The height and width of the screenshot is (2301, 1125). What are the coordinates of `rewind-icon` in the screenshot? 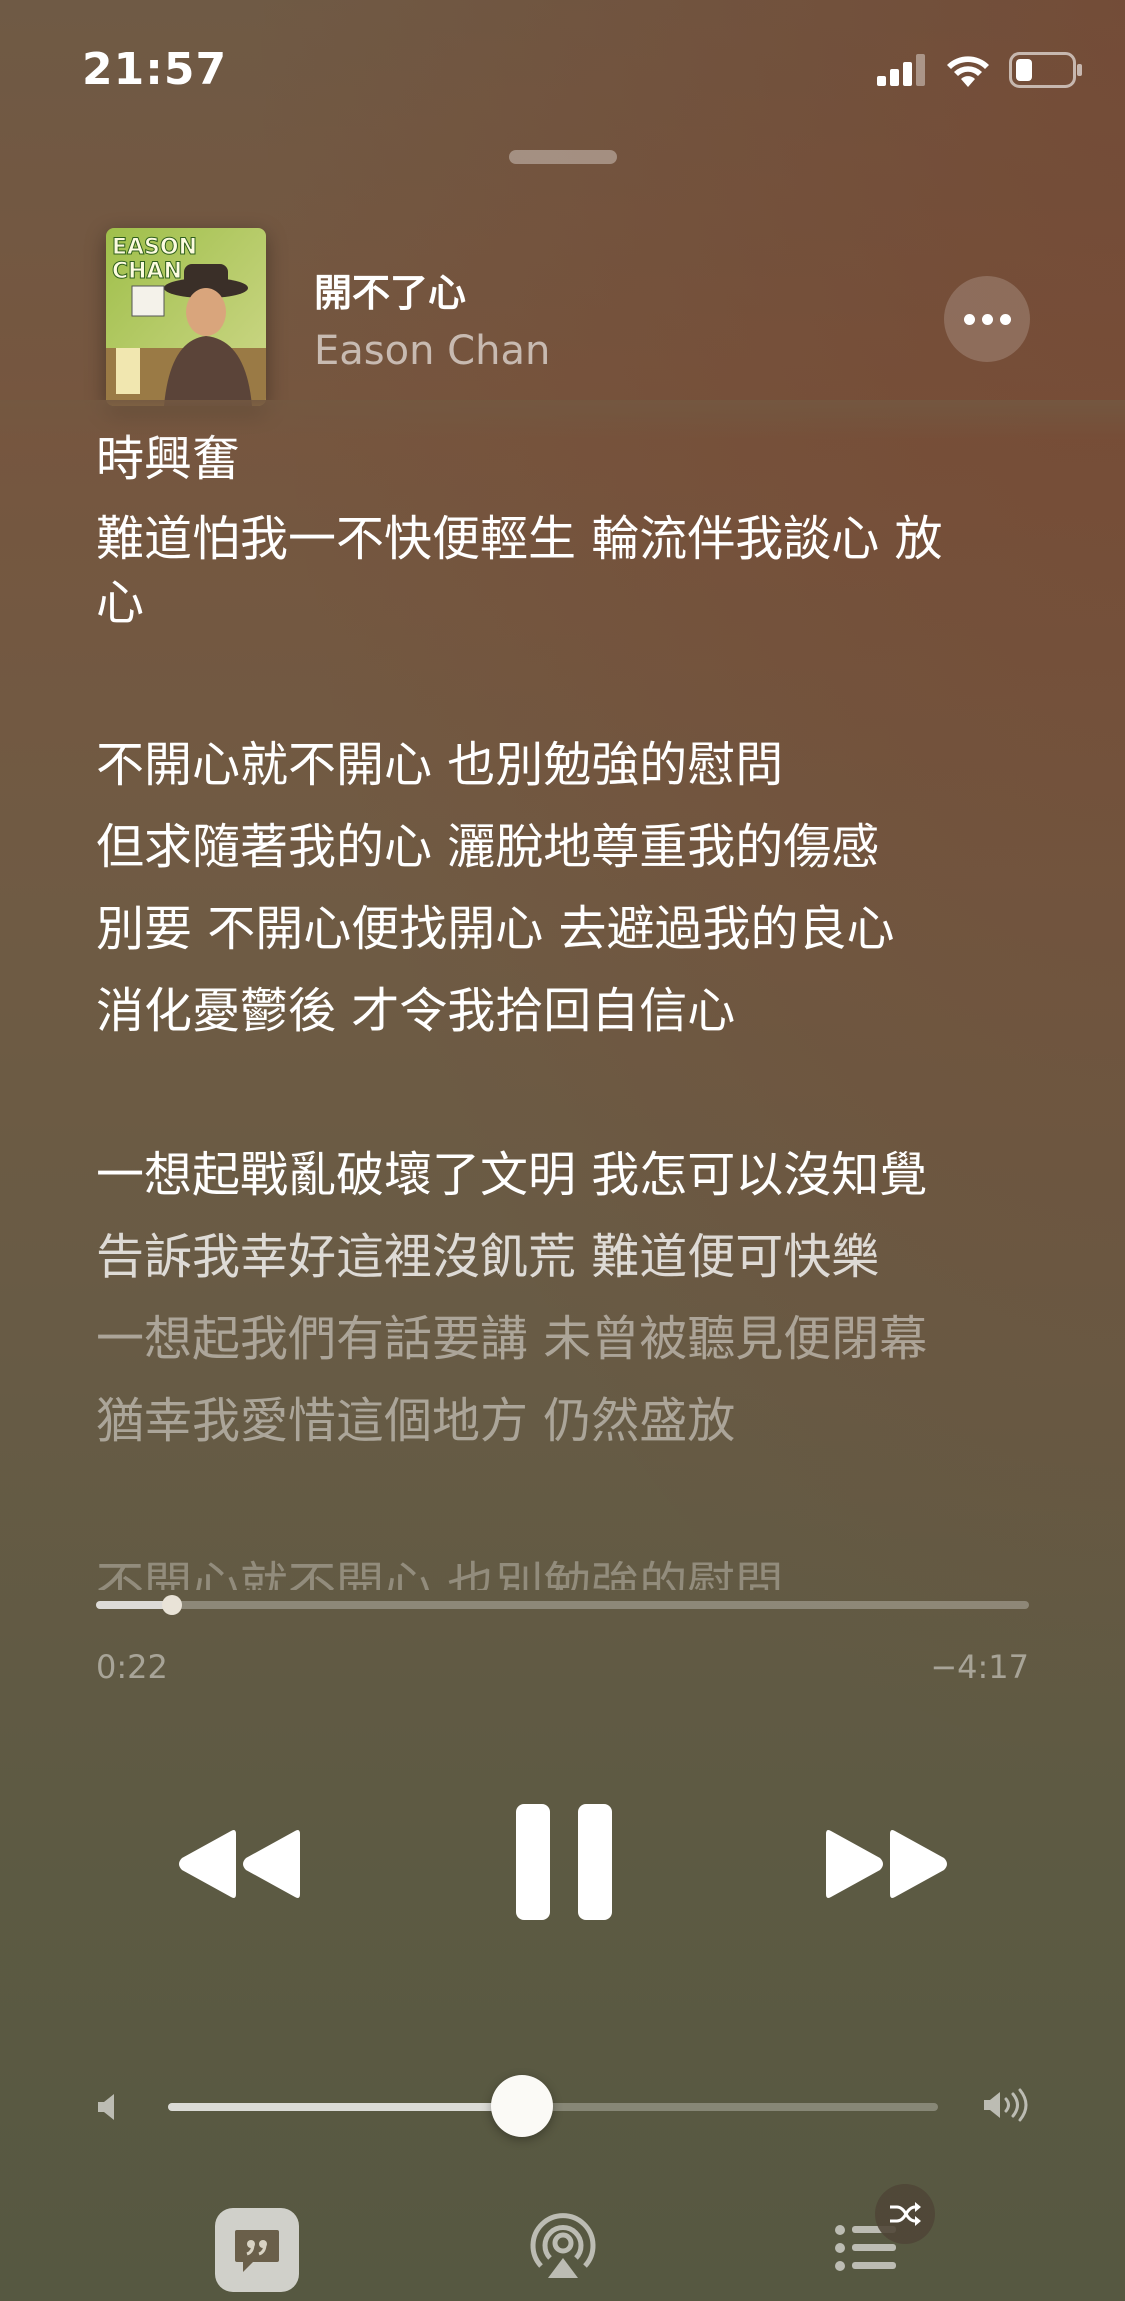 It's located at (239, 1864).